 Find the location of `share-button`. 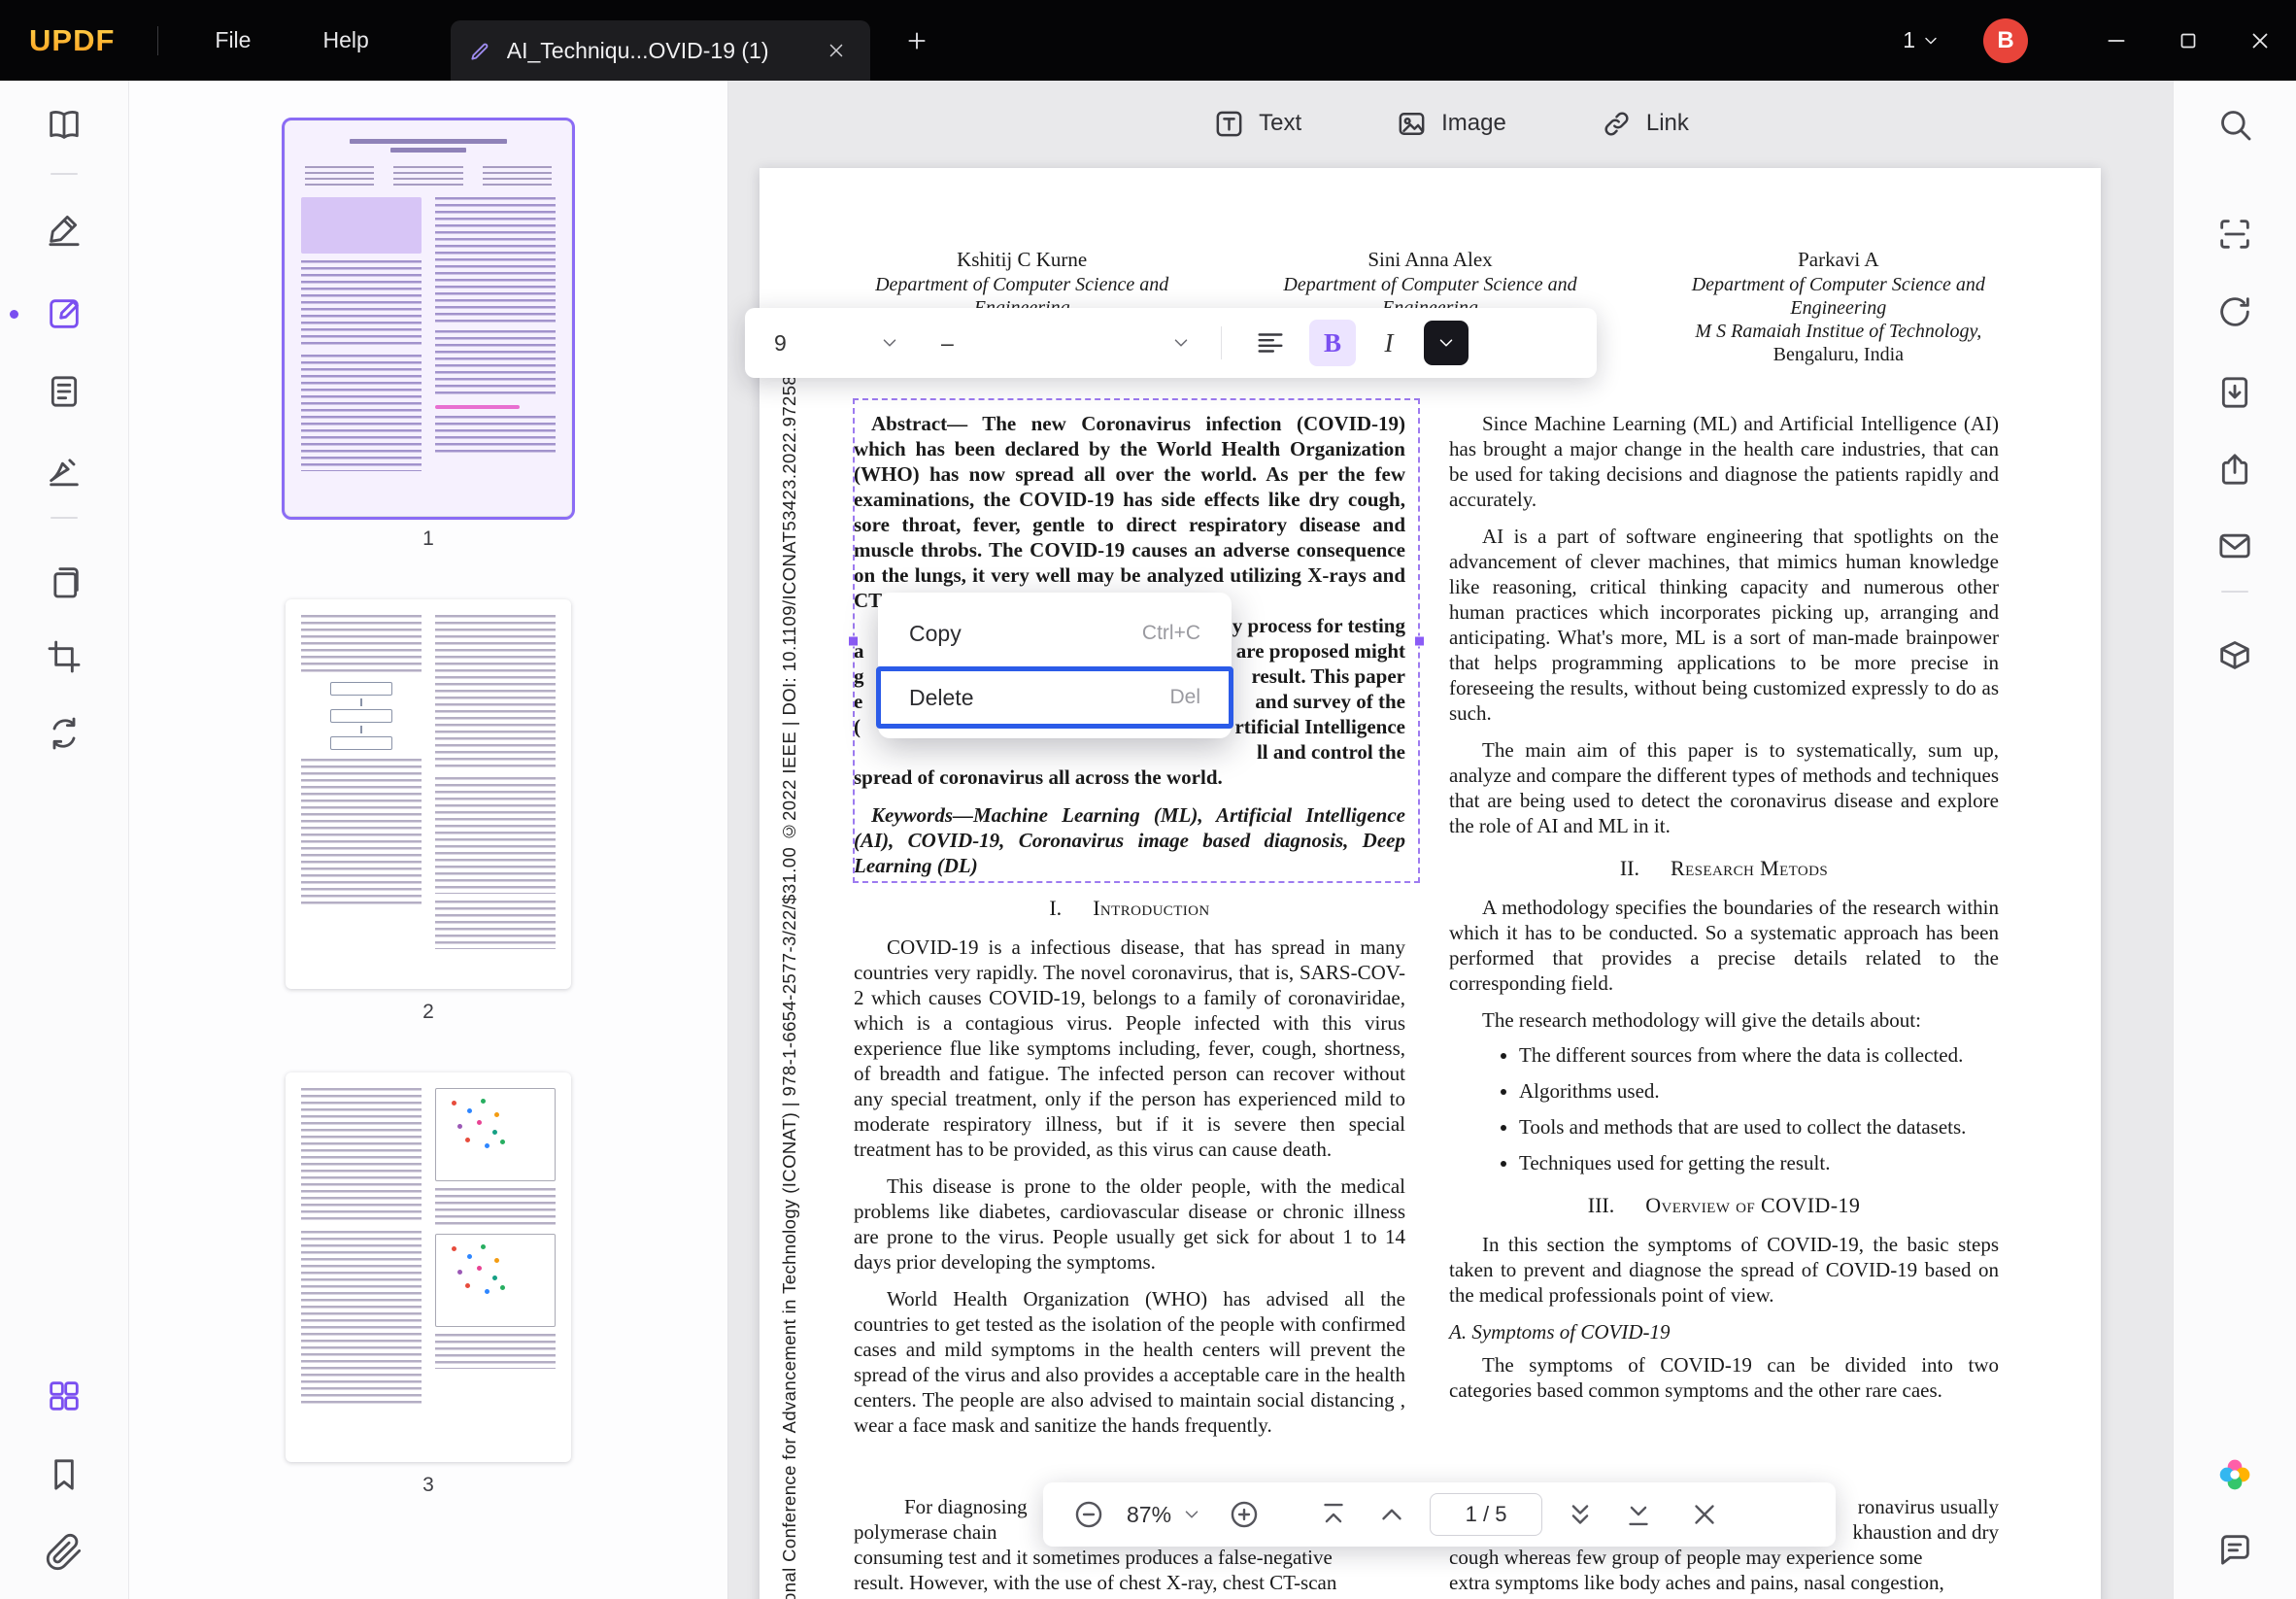

share-button is located at coordinates (2235, 469).